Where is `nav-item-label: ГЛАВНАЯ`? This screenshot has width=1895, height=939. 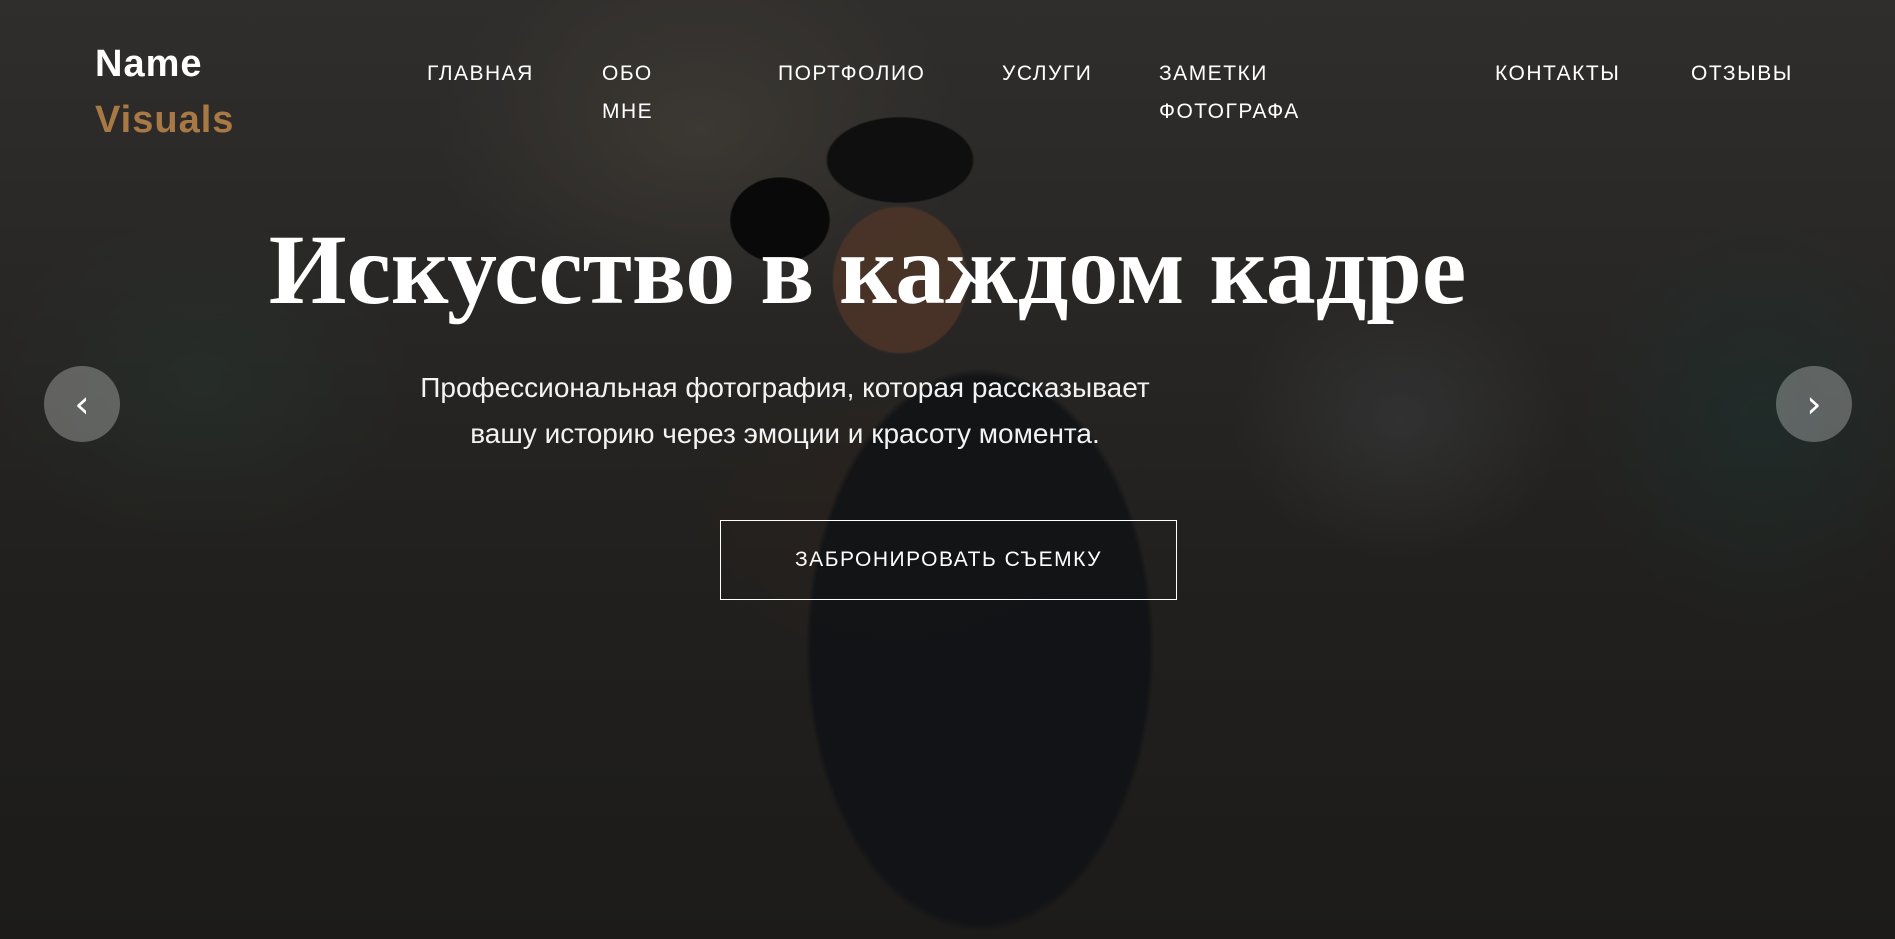
nav-item-label: ГЛАВНАЯ is located at coordinates (480, 73).